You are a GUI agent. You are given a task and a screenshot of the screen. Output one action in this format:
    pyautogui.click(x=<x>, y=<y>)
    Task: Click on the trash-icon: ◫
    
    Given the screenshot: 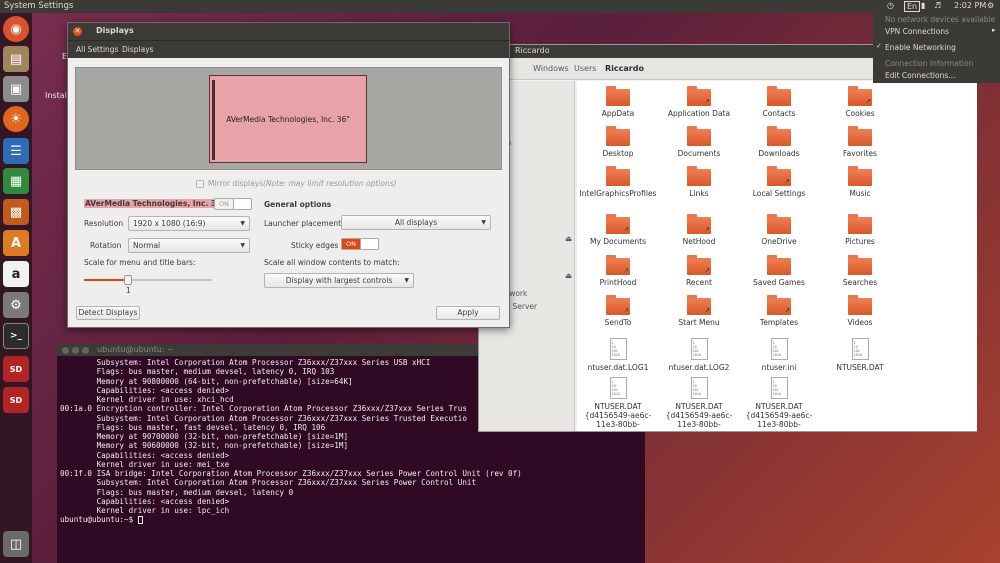 What is the action you would take?
    pyautogui.click(x=16, y=544)
    